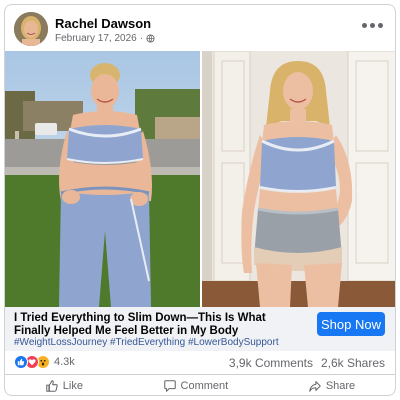 This screenshot has height=400, width=400. Describe the element at coordinates (372, 25) in the screenshot. I see `more-options-icon` at that location.